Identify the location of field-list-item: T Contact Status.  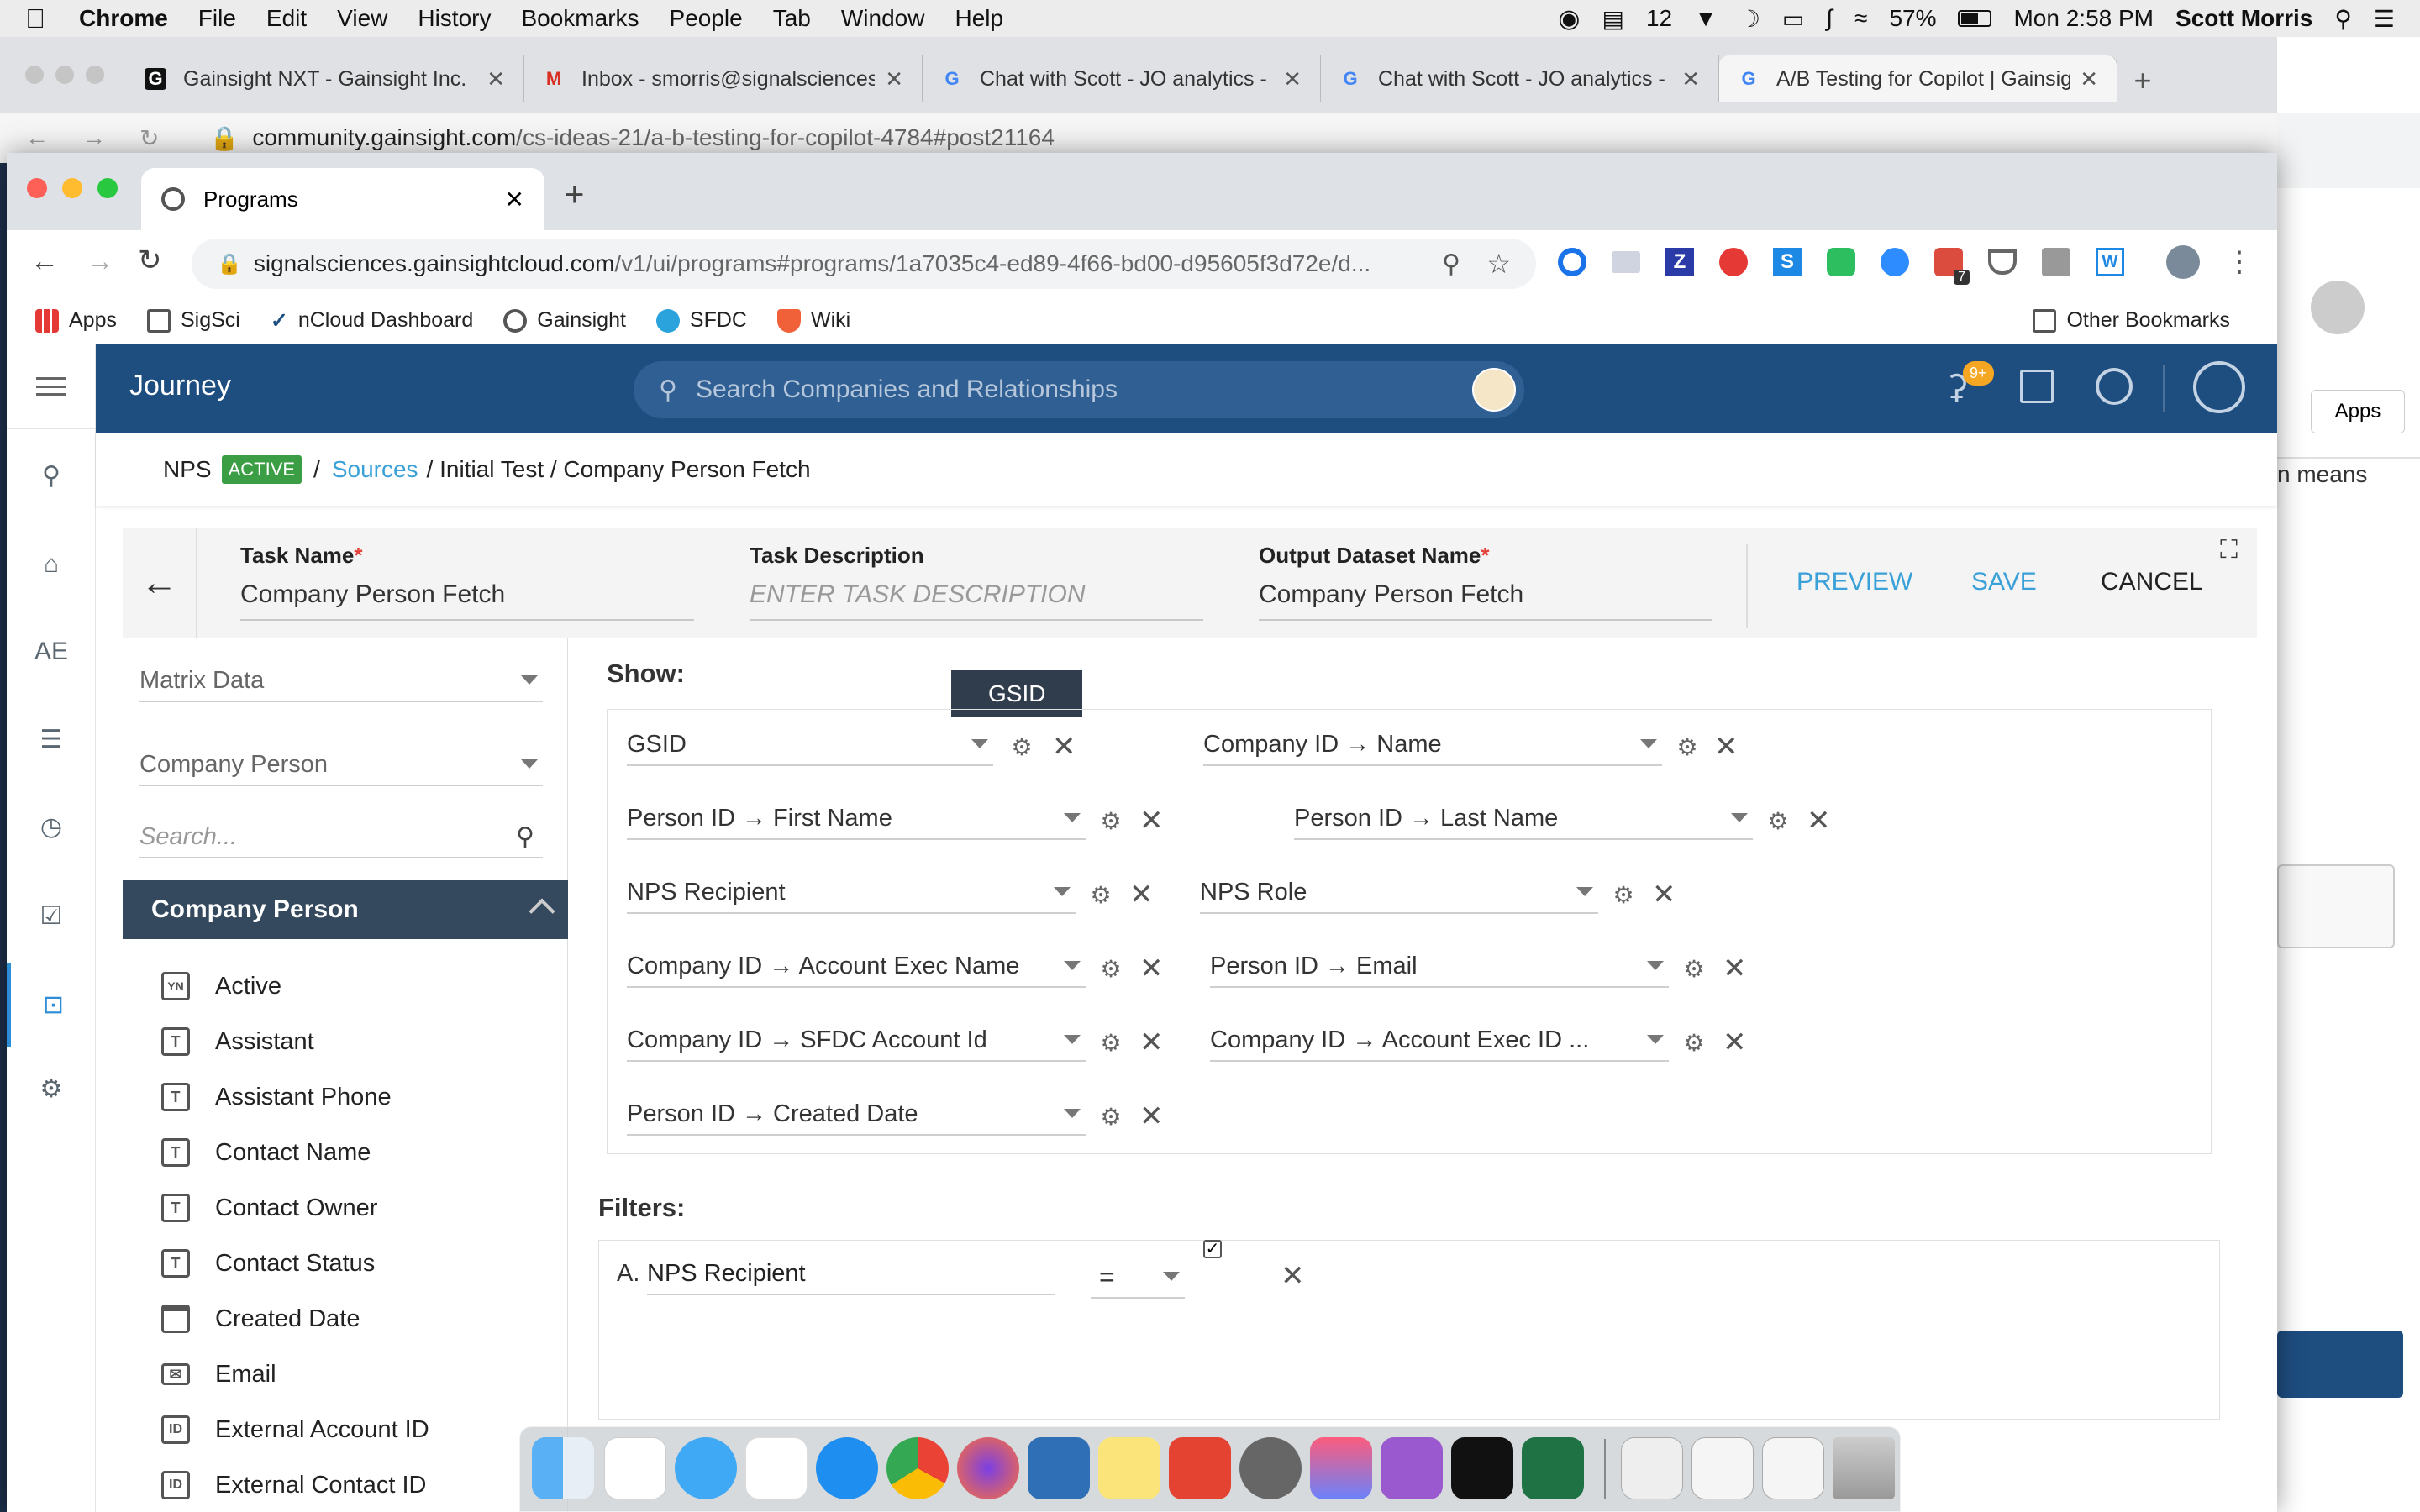
(268, 1263).